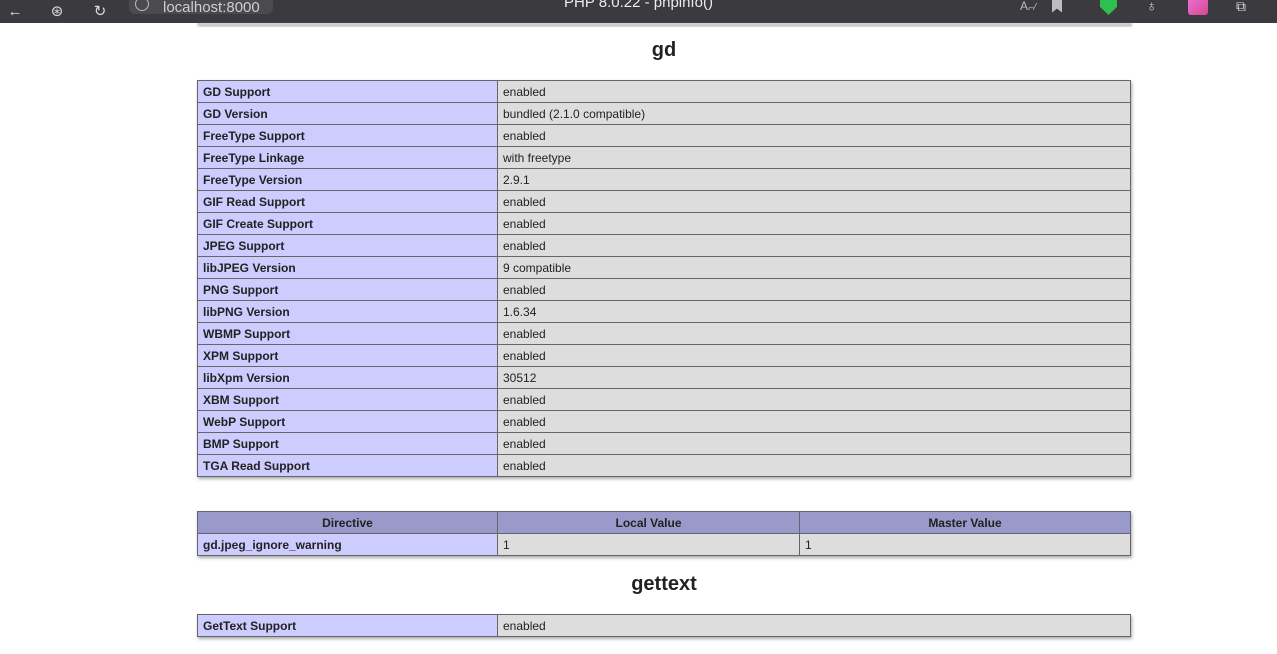 The height and width of the screenshot is (654, 1277). I want to click on bookmark-icon, so click(1058, 8).